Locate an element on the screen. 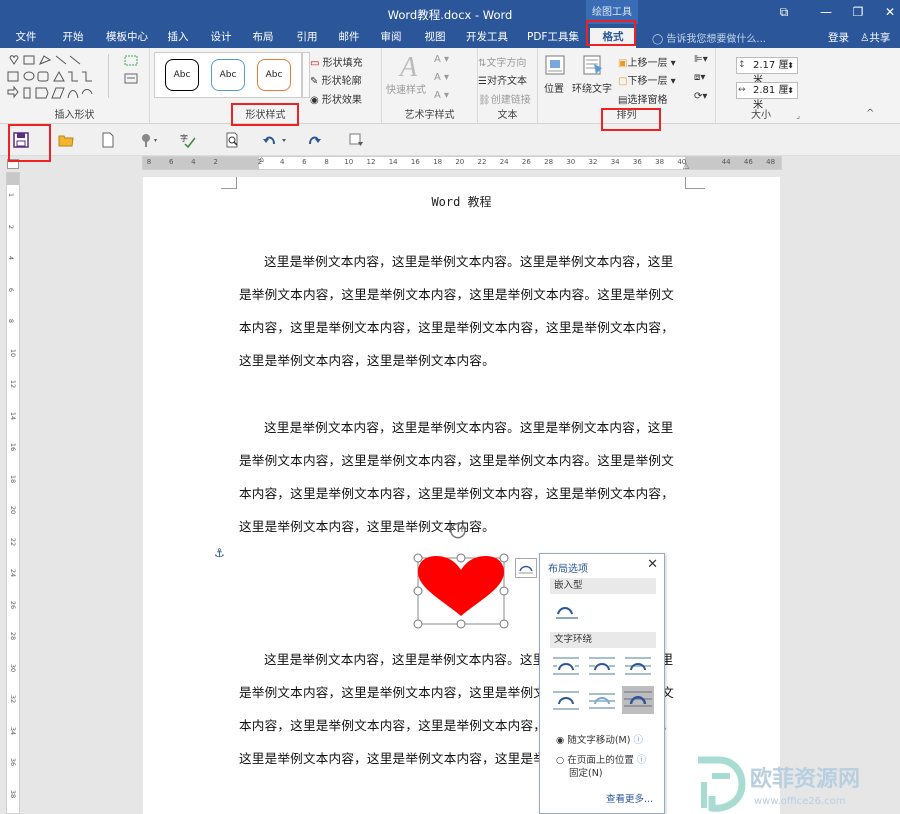  tab-design: 设计 is located at coordinates (221, 38).